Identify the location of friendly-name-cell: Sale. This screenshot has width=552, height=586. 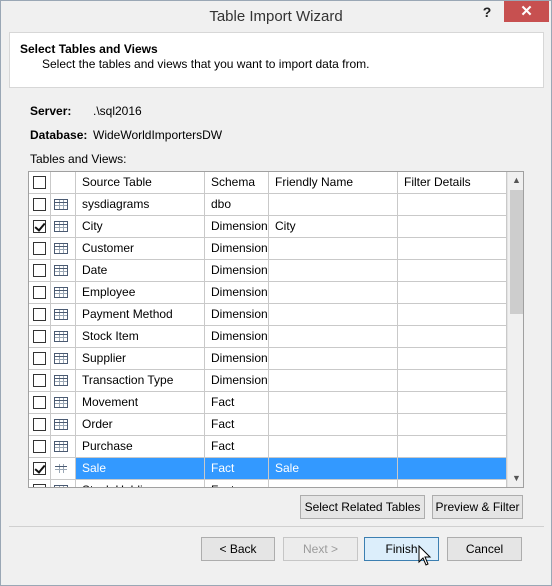
(333, 468).